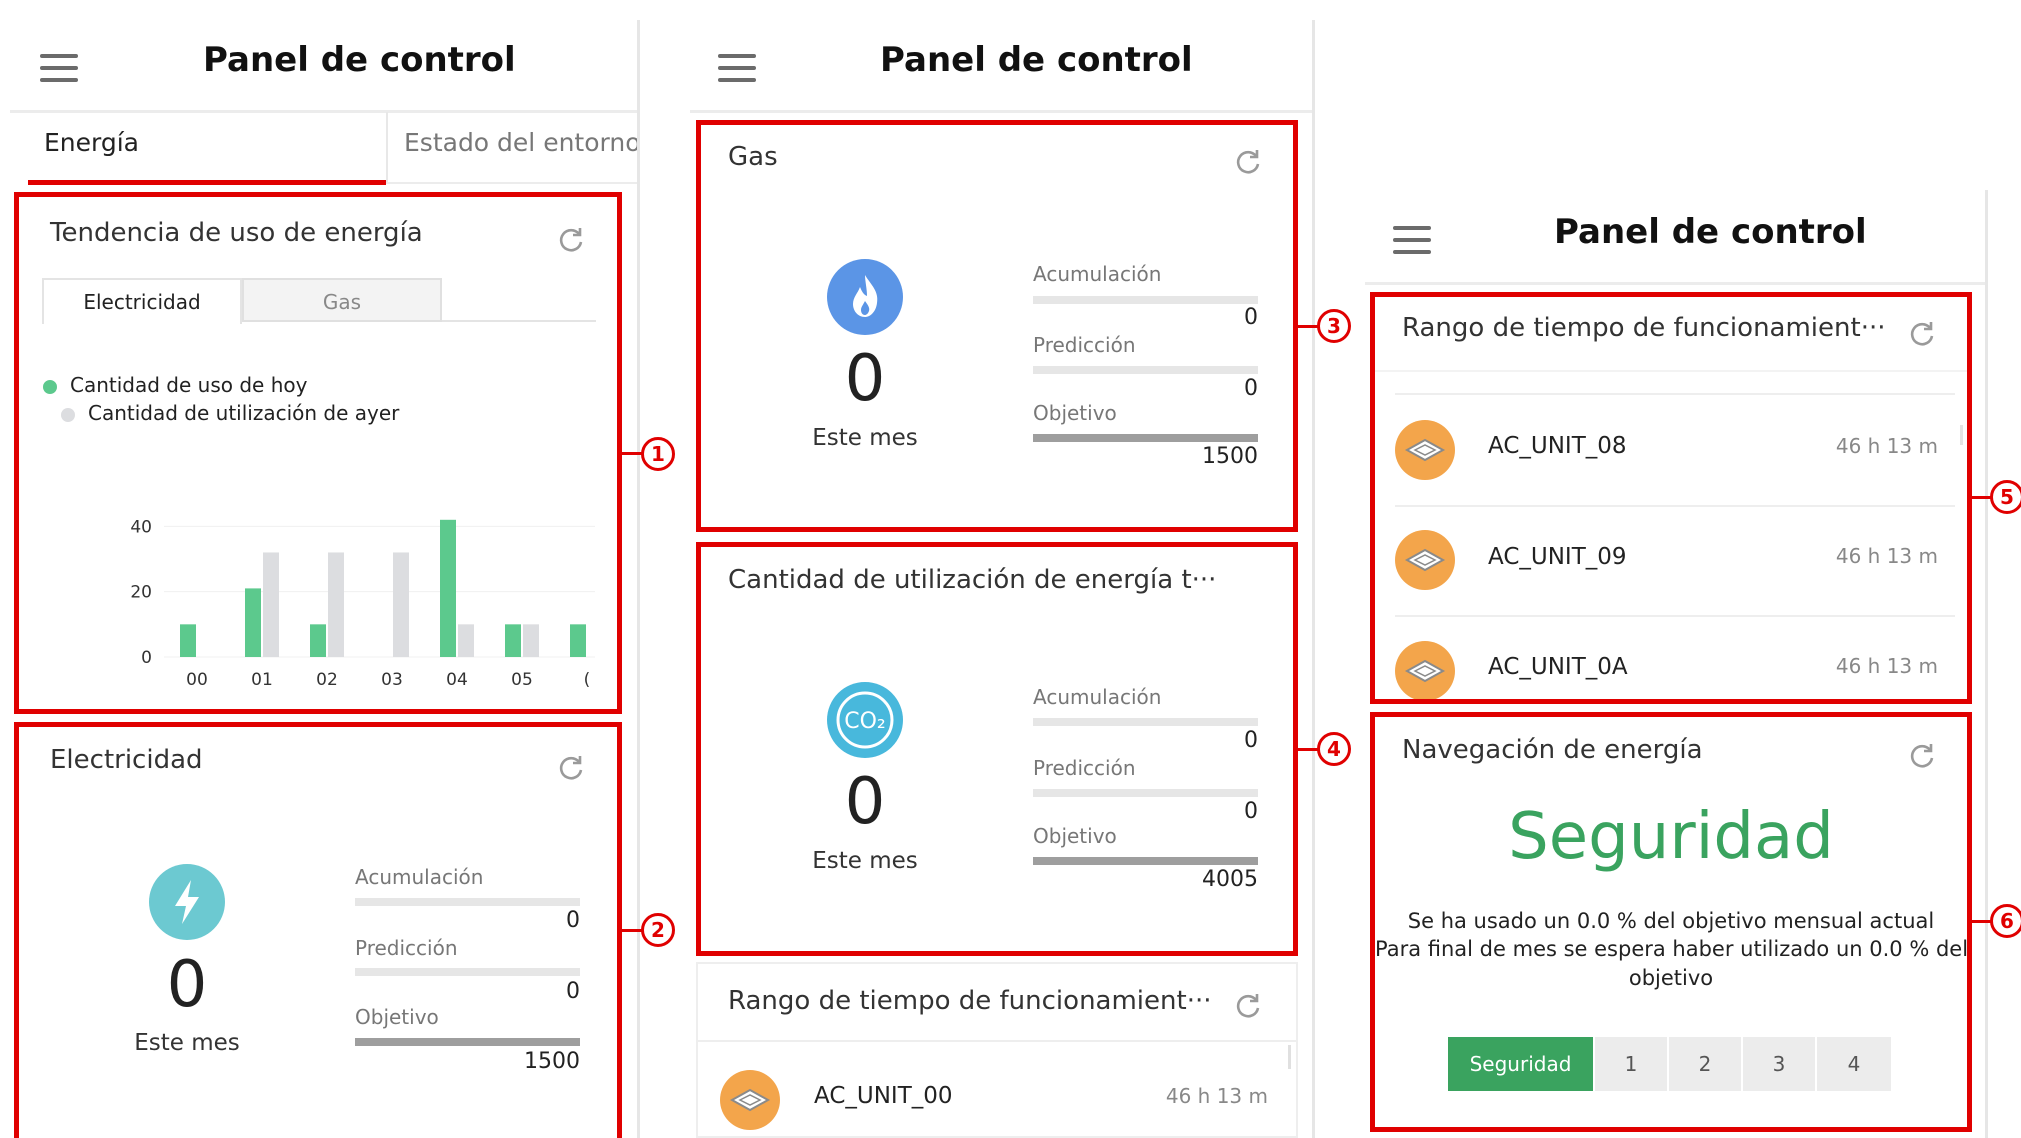  What do you see at coordinates (1557, 557) in the screenshot?
I see `unit-name: AC_UNIT_09` at bounding box center [1557, 557].